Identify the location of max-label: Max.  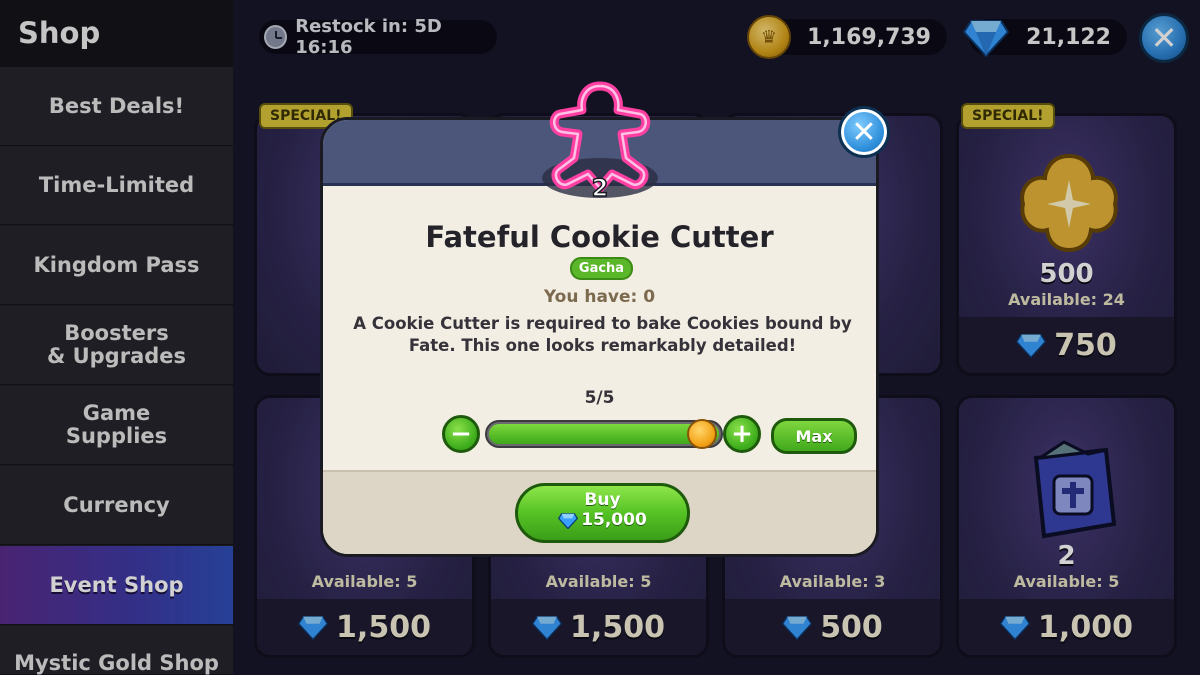
(814, 436).